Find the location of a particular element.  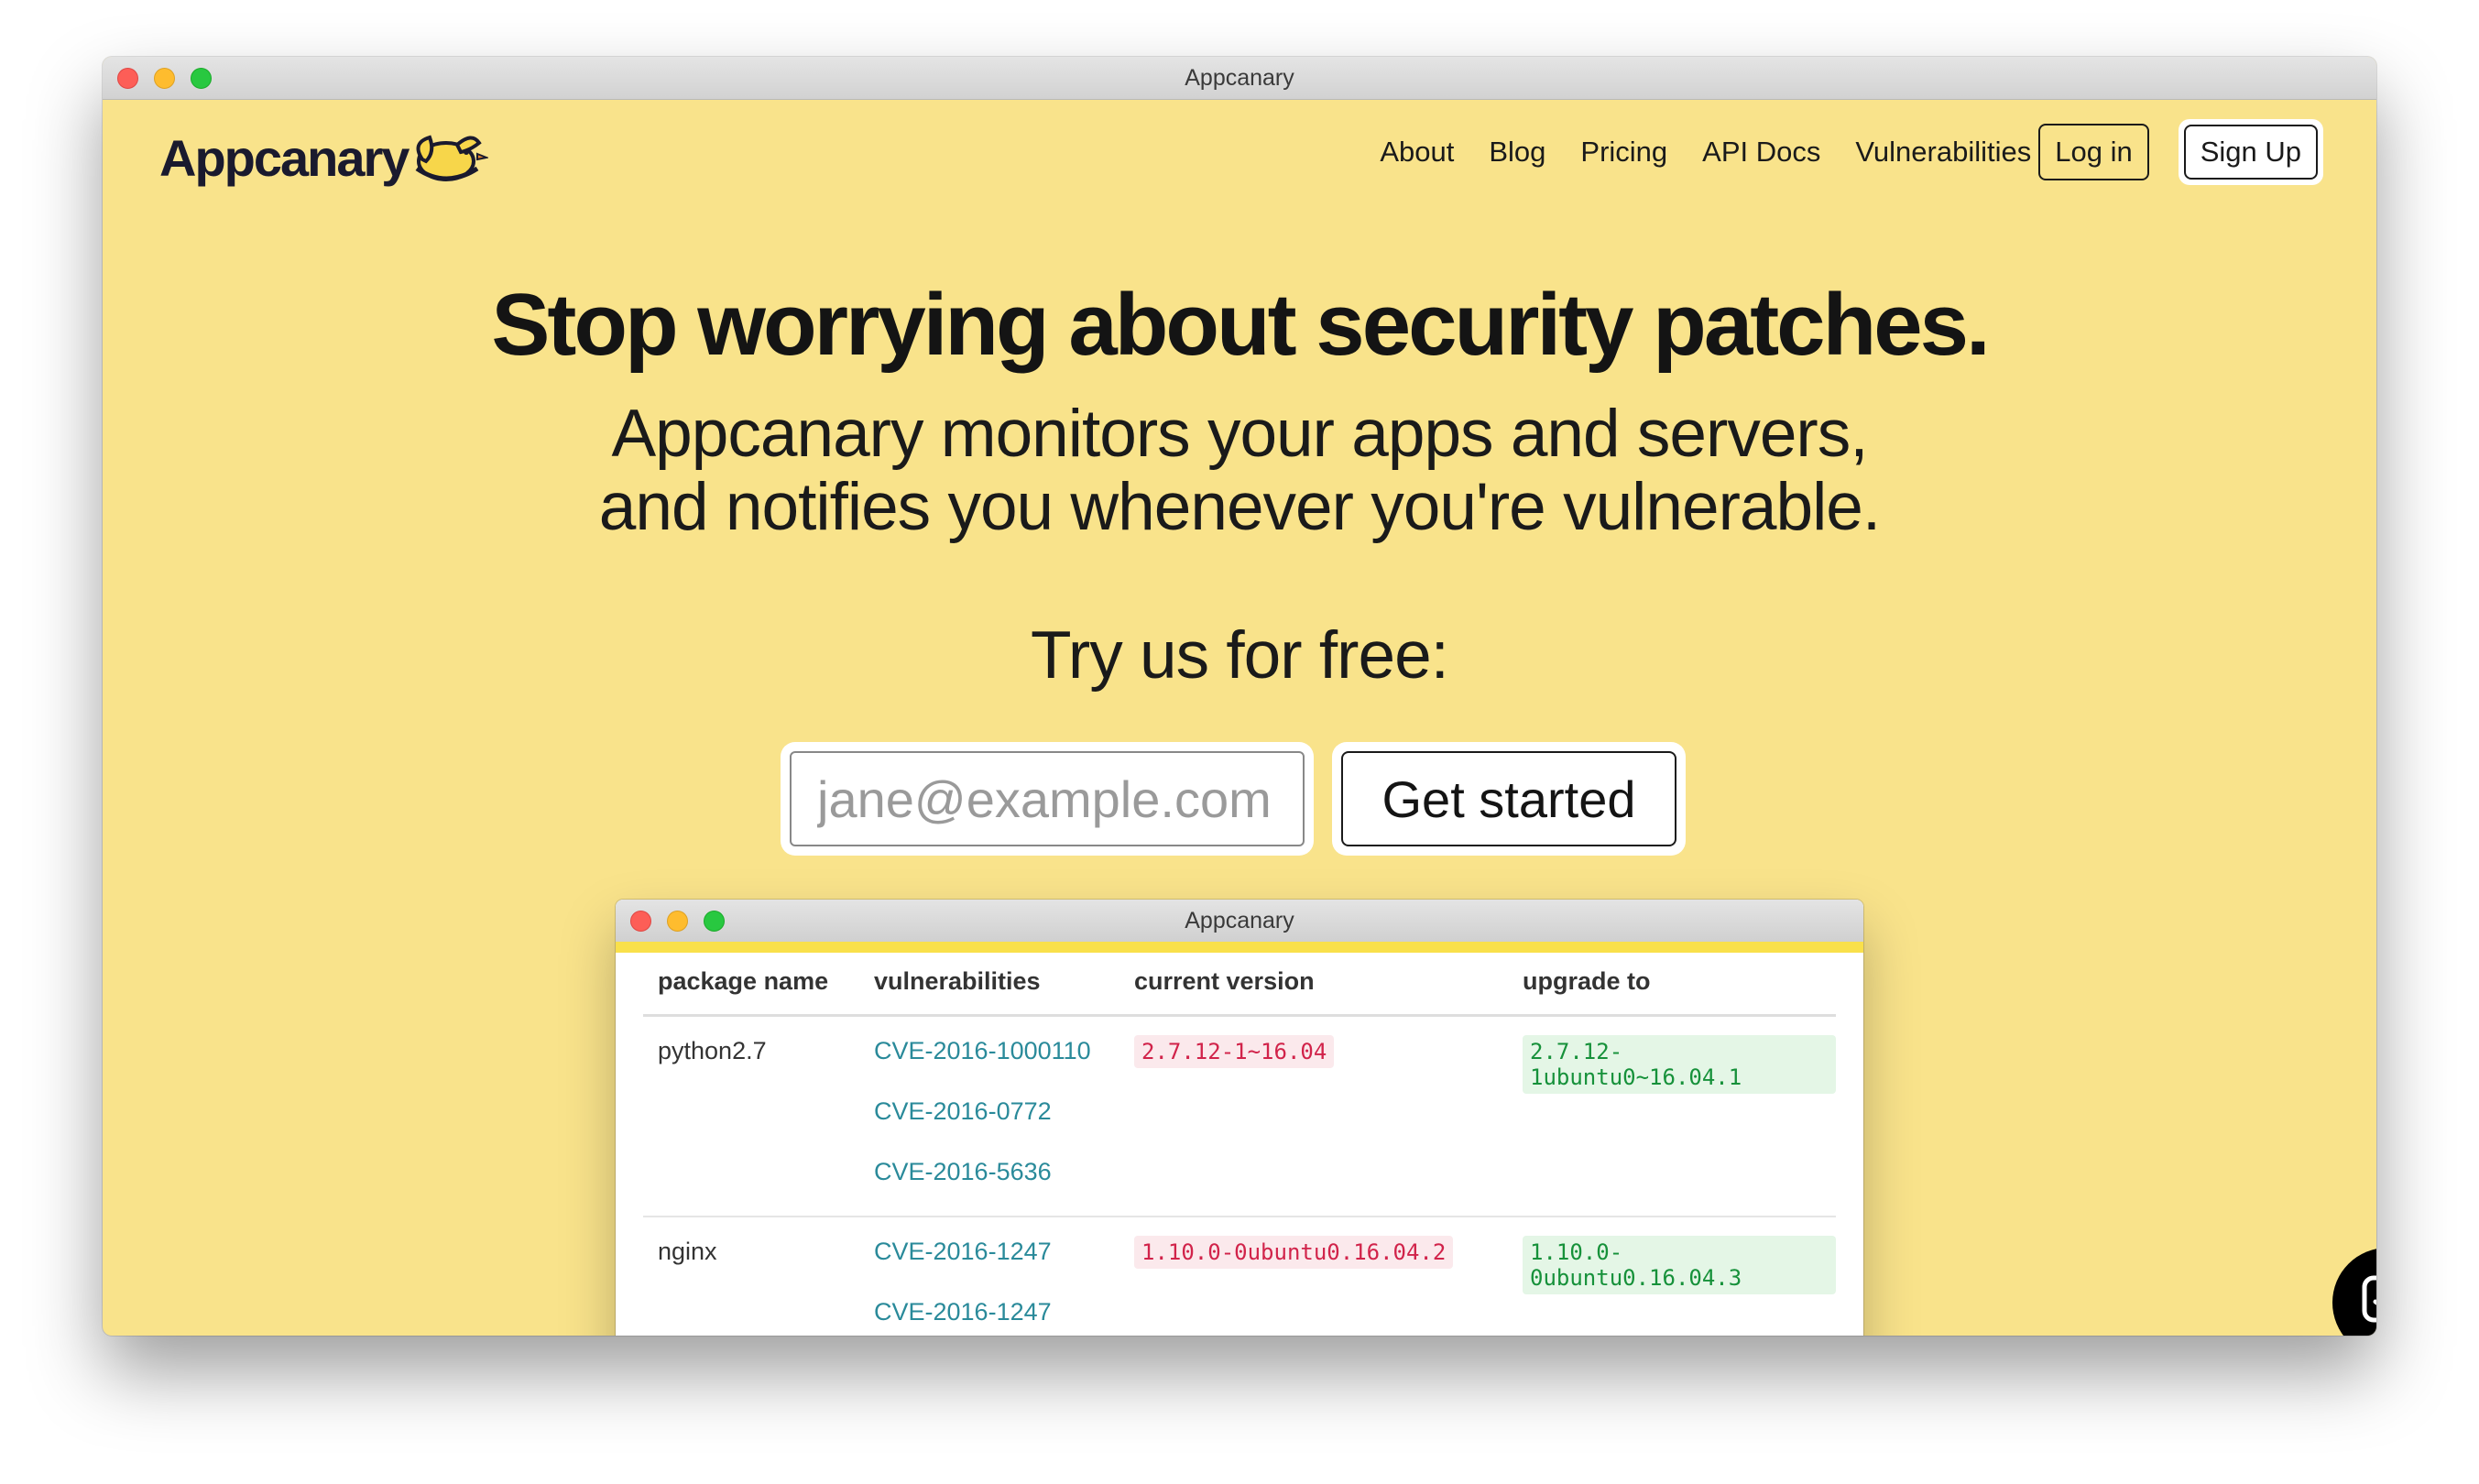

cve-list: CVE-2016-1247 CVE-2016-1247 is located at coordinates (989, 1276).